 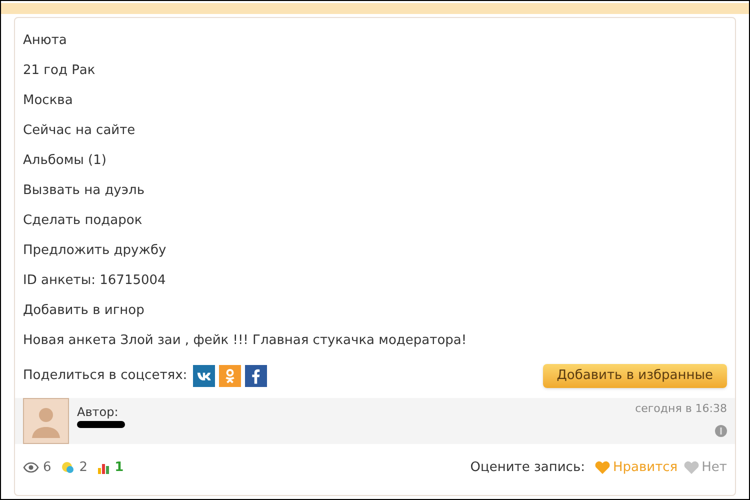 What do you see at coordinates (79, 131) in the screenshot?
I see `profile-text: Сейчас на сайте` at bounding box center [79, 131].